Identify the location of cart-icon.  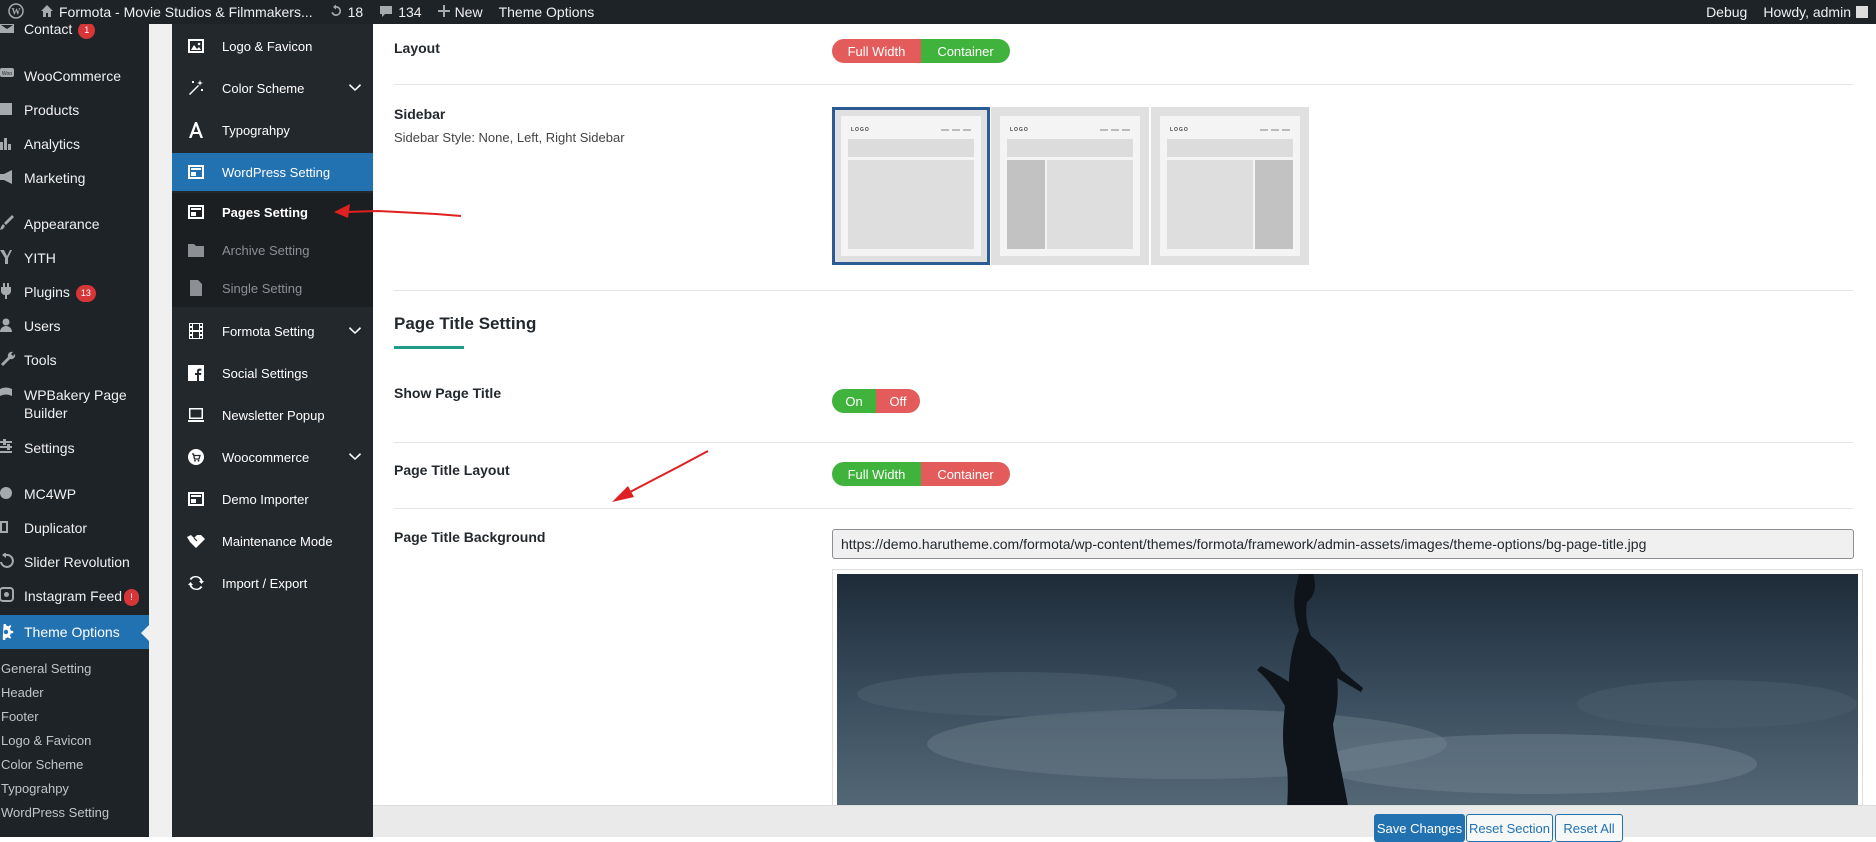
(196, 457).